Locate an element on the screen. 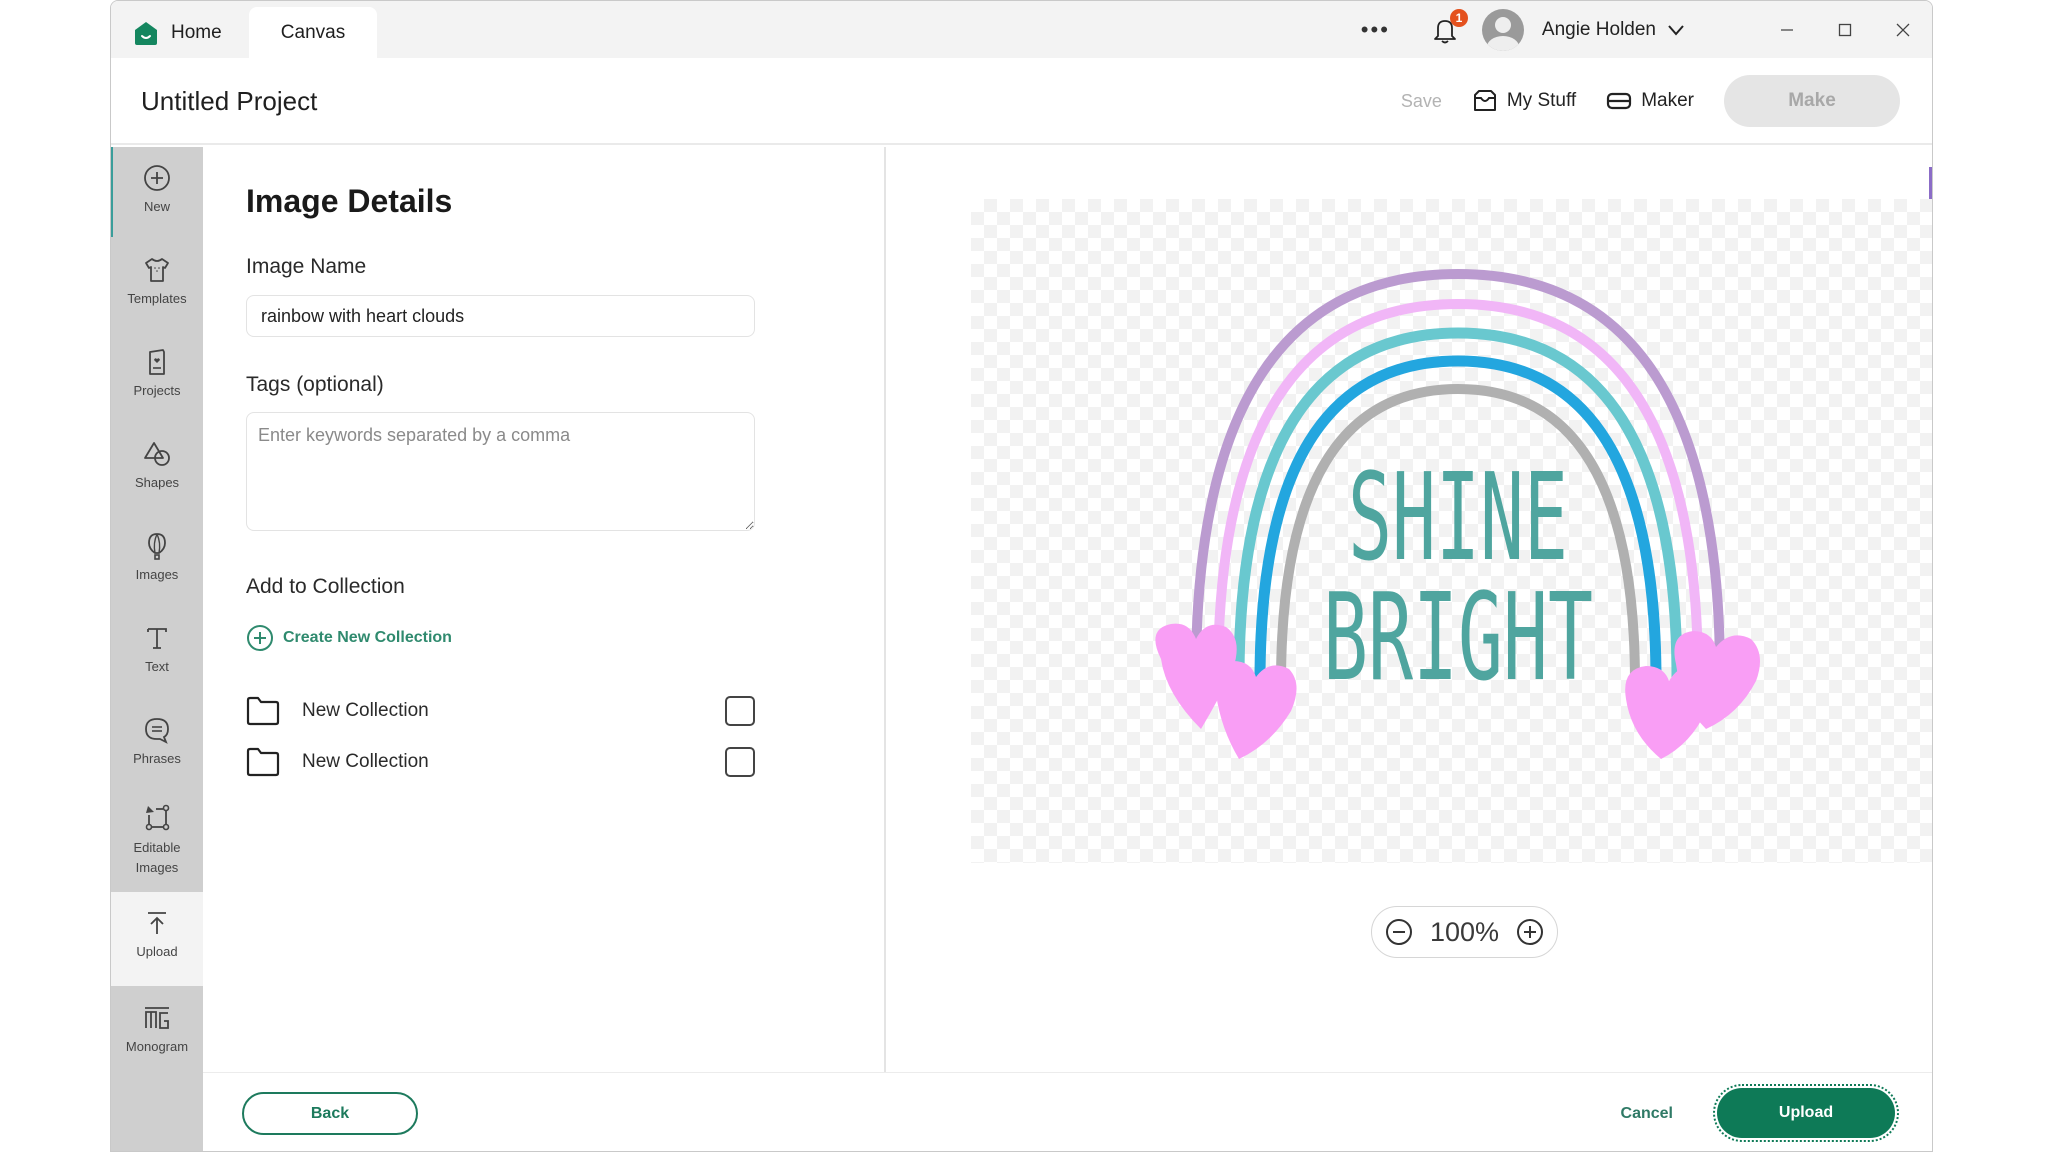 Image resolution: width=2048 pixels, height=1152 pixels. cancel-button: Cancel is located at coordinates (1647, 1113).